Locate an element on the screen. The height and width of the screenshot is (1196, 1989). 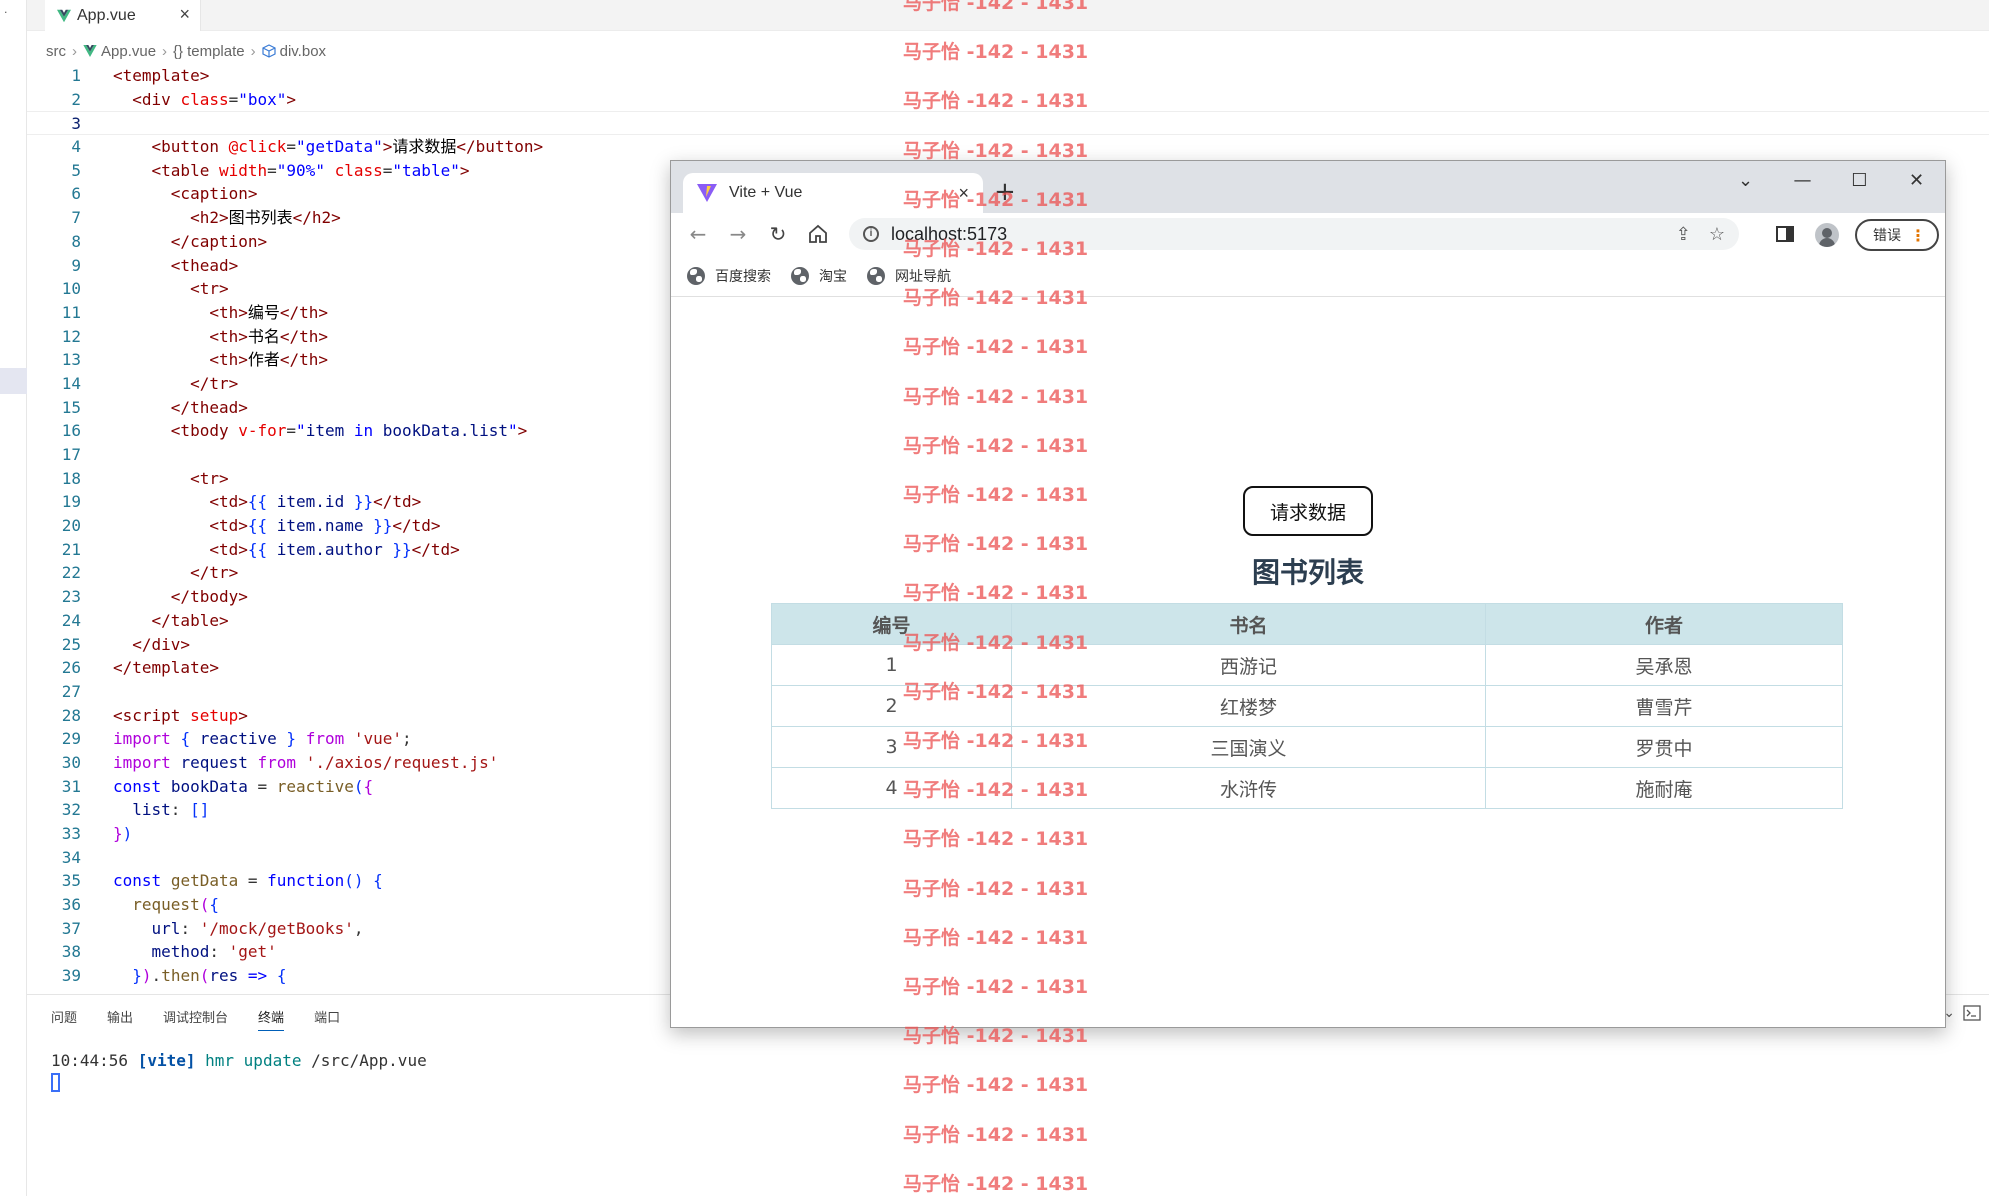
line-number: 15 is located at coordinates (71, 407).